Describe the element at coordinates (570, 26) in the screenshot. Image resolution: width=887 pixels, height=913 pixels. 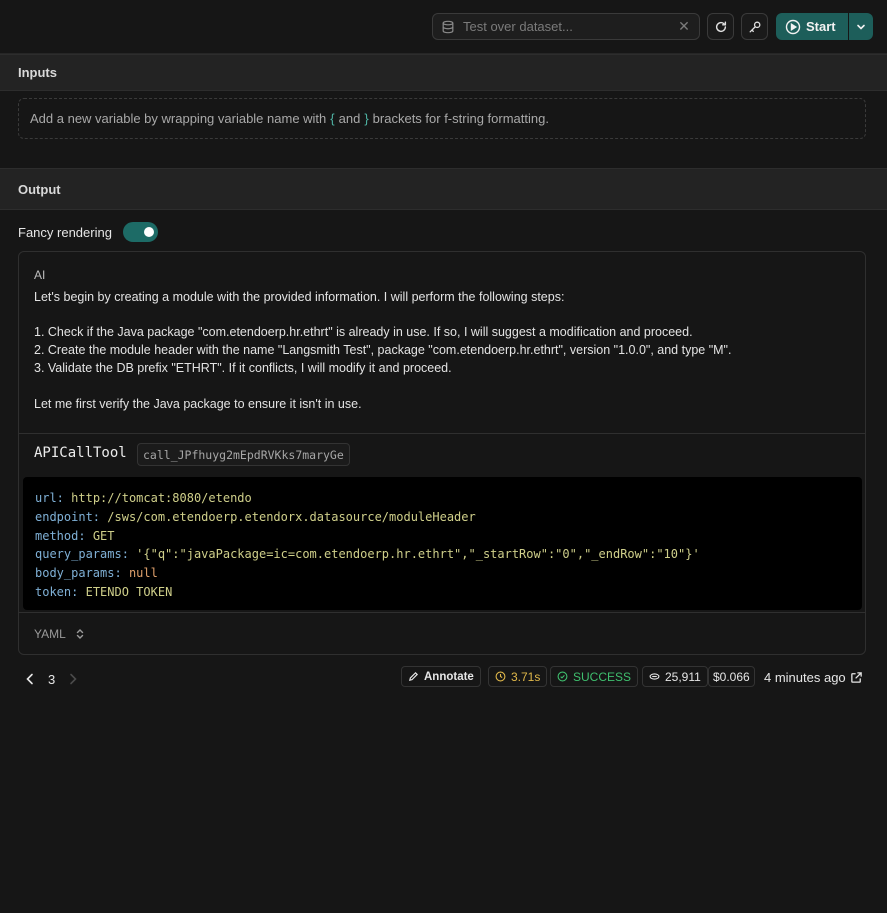
I see `dataset-search-input` at that location.